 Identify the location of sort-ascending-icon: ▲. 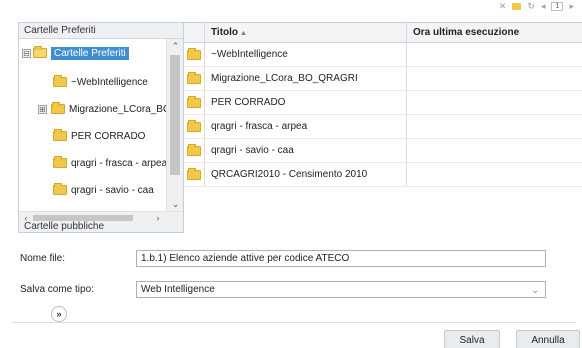
(243, 33).